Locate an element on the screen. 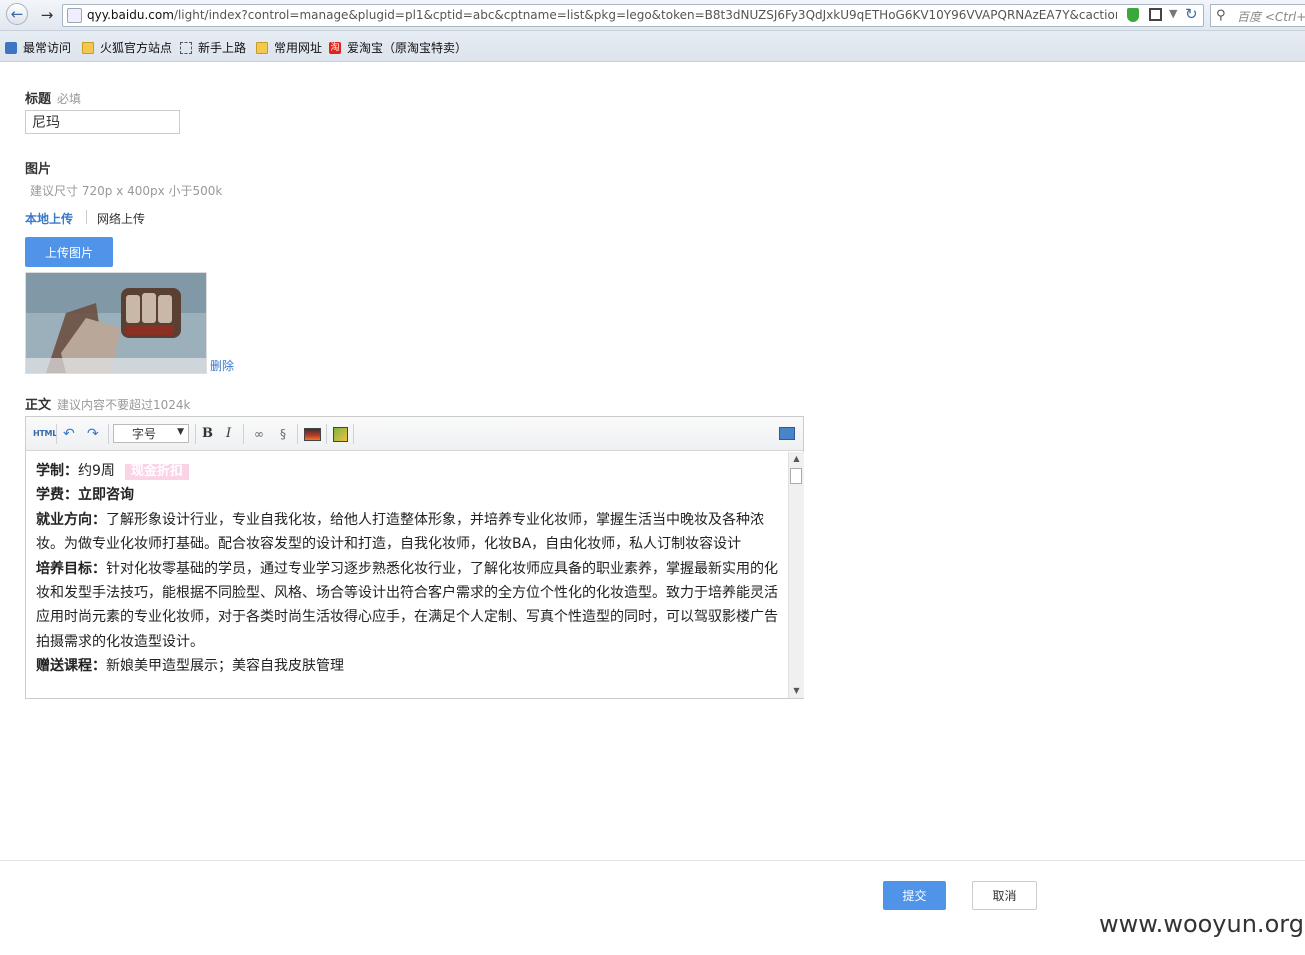  search-placeholder: 百度 <Ctrl+K> is located at coordinates (1271, 17).